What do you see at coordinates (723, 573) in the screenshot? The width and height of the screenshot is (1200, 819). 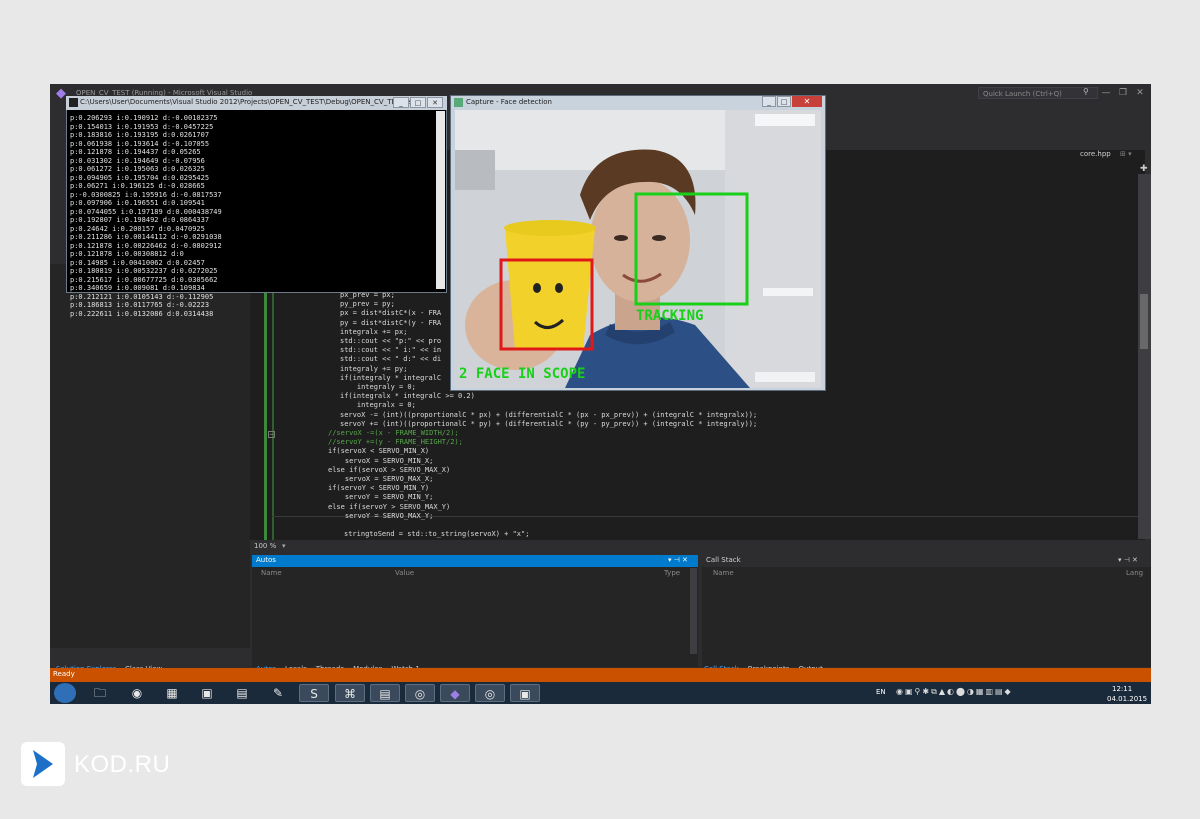 I see `callstack-col-name: Name` at bounding box center [723, 573].